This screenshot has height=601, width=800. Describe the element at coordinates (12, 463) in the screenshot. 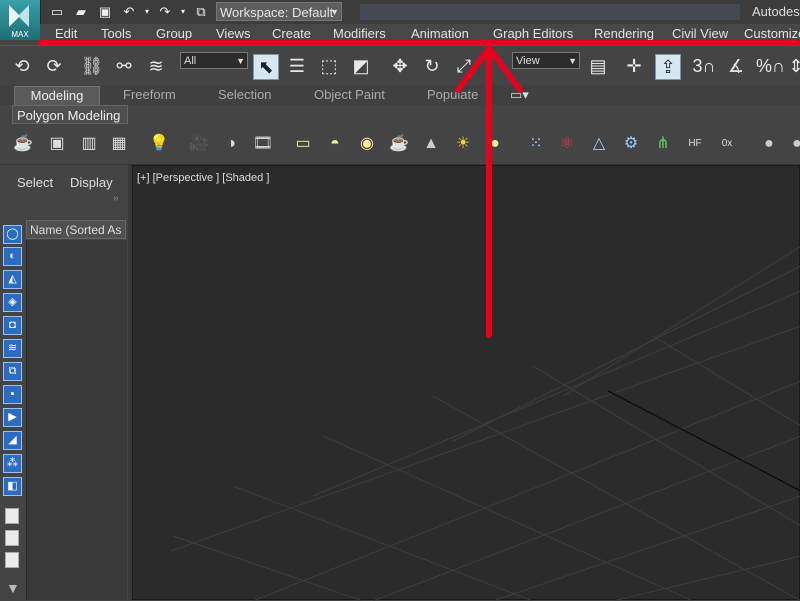

I see `display-particles-icon: ⁂` at that location.